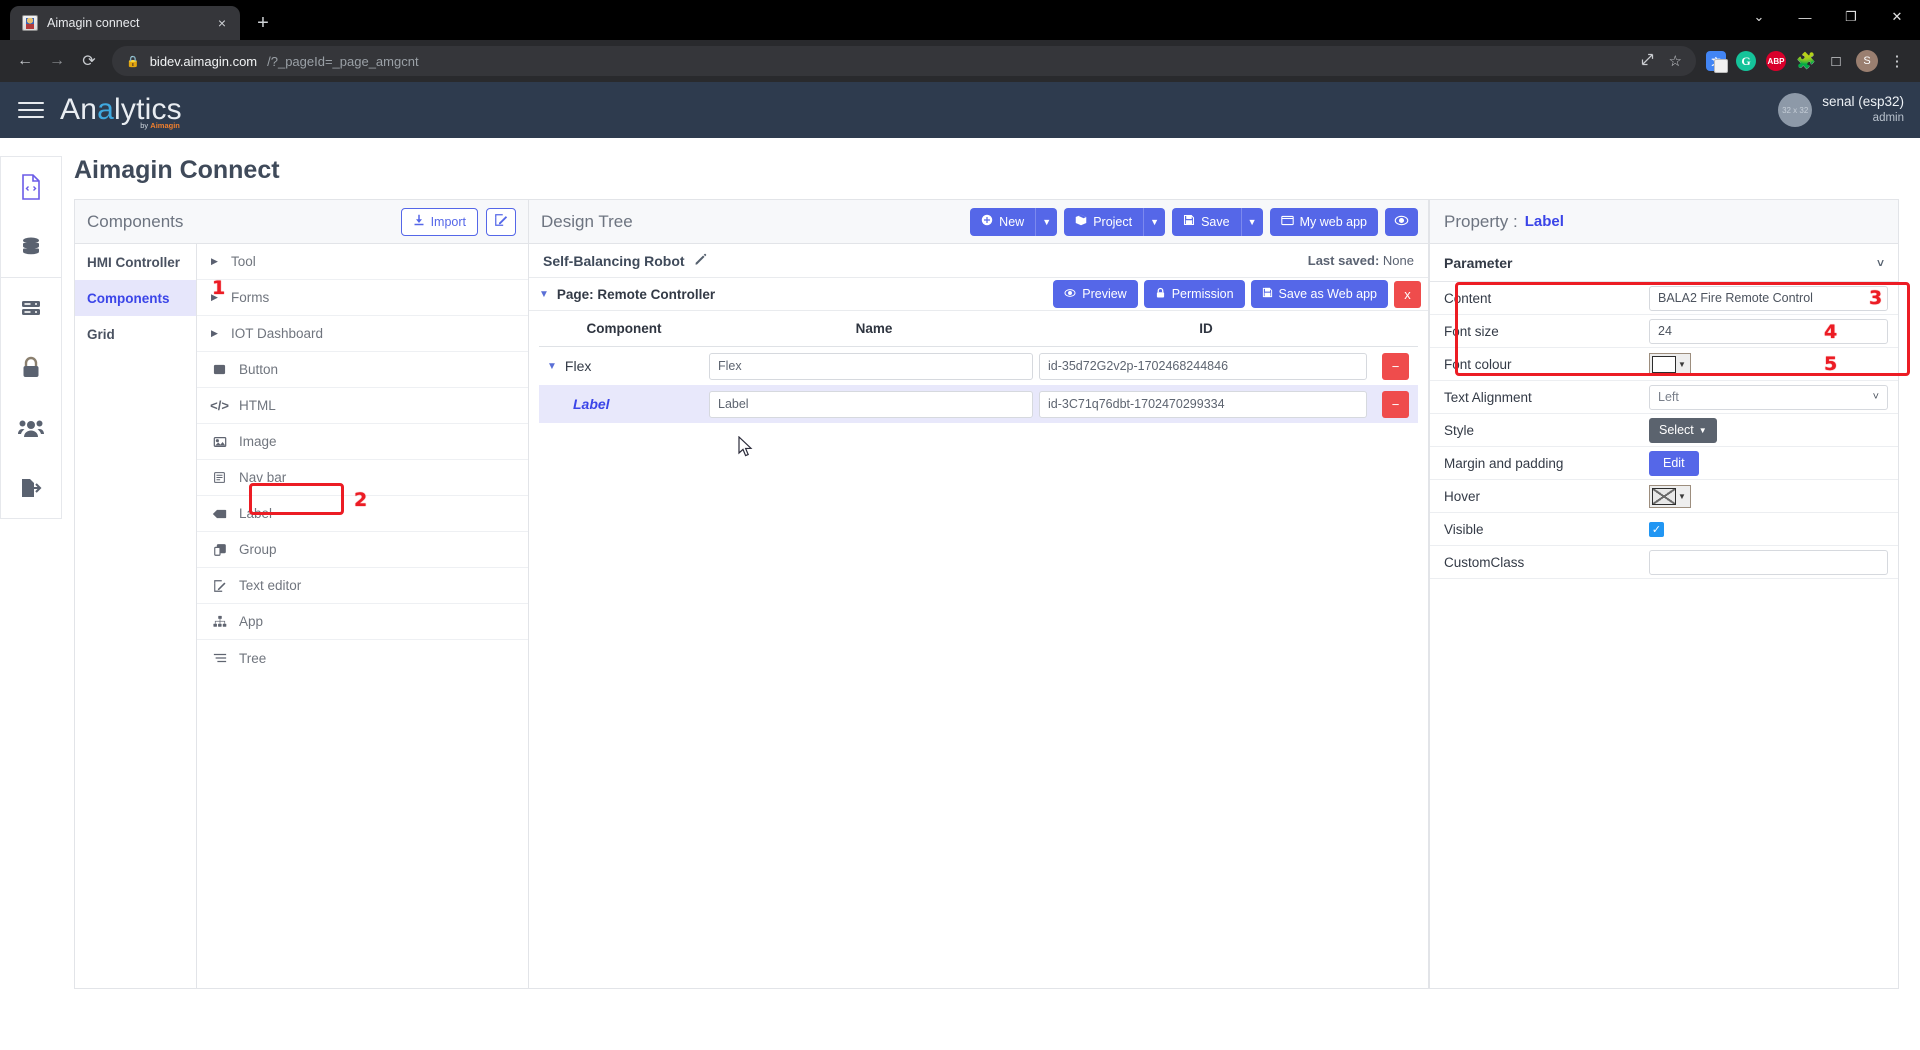 Image resolution: width=1920 pixels, height=1050 pixels. I want to click on my-web-app-button: My web app, so click(1323, 221).